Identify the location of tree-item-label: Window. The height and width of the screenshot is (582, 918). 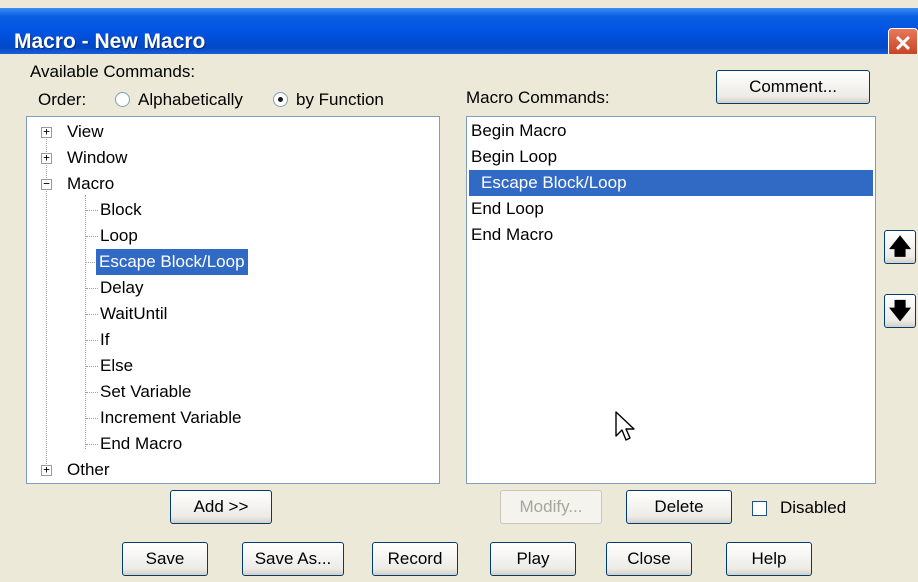
(97, 158).